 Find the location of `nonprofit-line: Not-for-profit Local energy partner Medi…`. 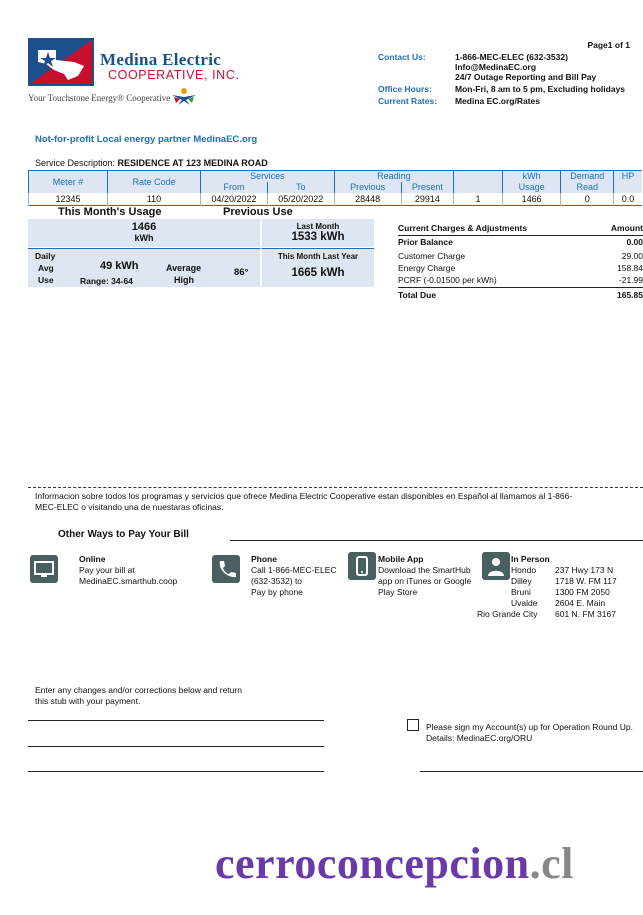

nonprofit-line: Not-for-profit Local energy partner Medi… is located at coordinates (146, 139).